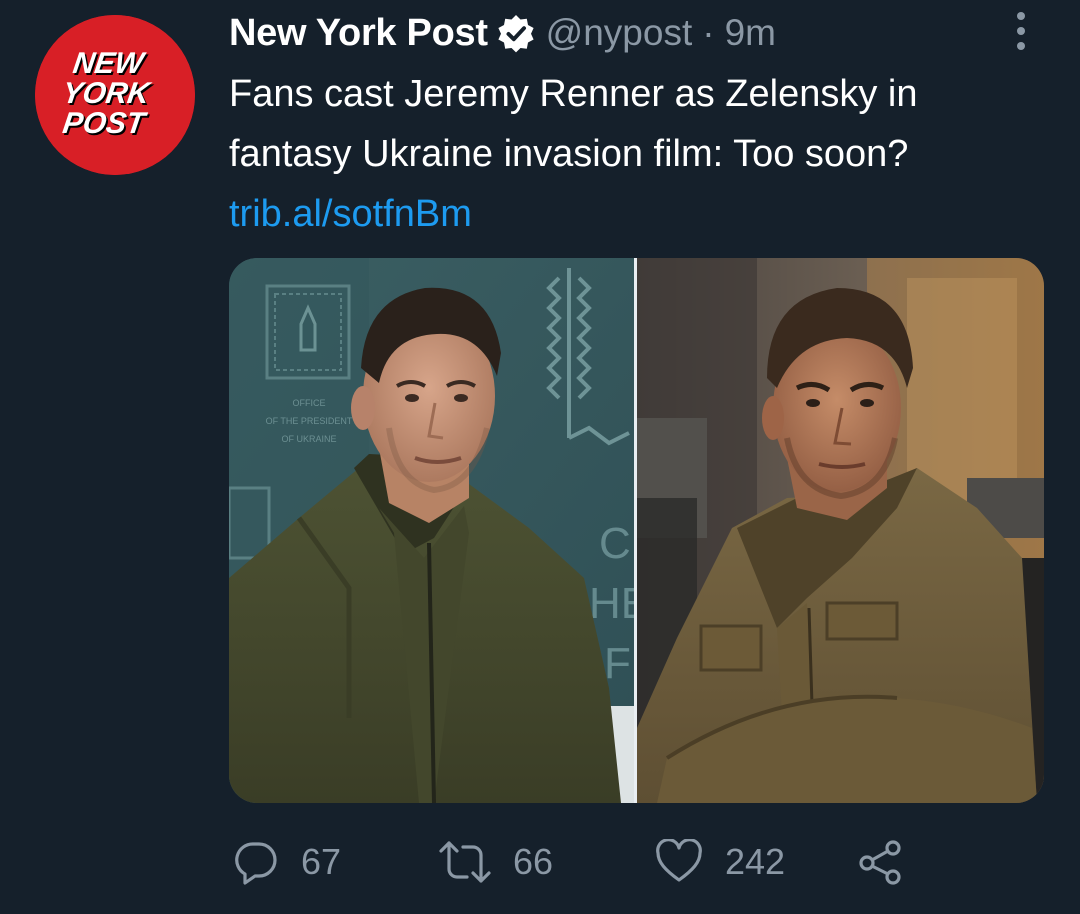 Image resolution: width=1080 pixels, height=914 pixels. I want to click on display-name: New York Post, so click(358, 33).